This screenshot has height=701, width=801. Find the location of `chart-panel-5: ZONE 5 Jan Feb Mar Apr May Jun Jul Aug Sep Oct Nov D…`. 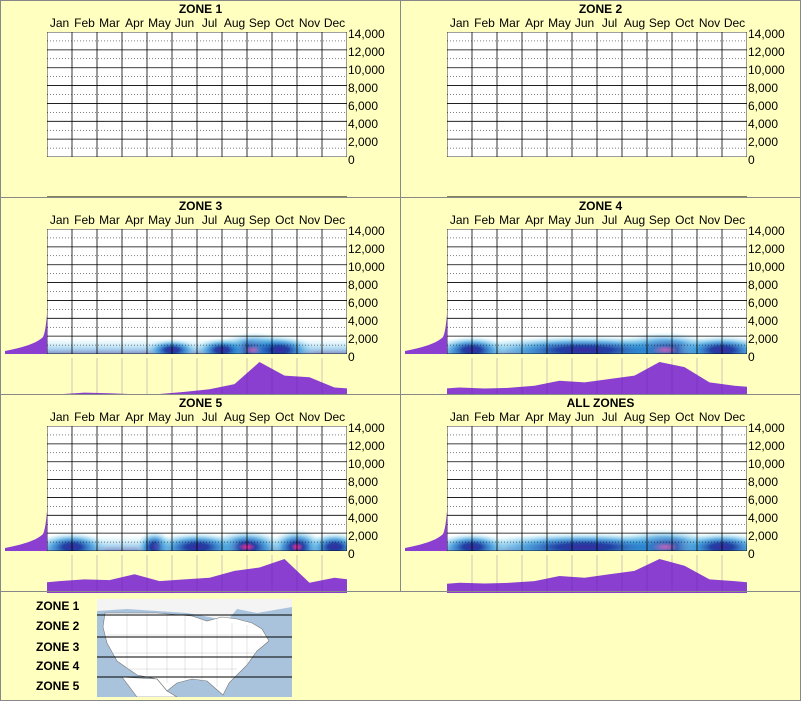

chart-panel-5: ZONE 5 Jan Feb Mar Apr May Jun Jul Aug Sep Oct Nov D… is located at coordinates (200, 493).